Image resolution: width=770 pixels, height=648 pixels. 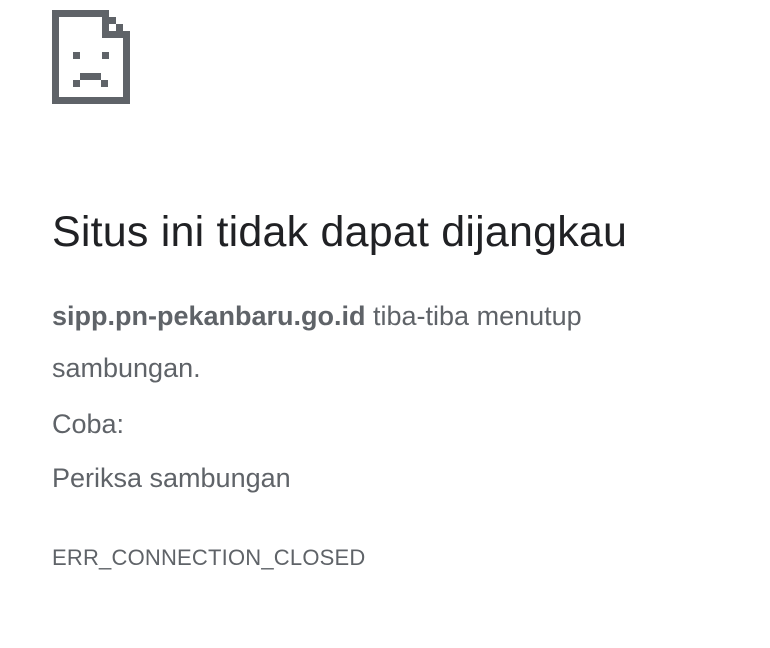 What do you see at coordinates (340, 232) in the screenshot?
I see `page-title: Situs ini tidak dapat dijangkau` at bounding box center [340, 232].